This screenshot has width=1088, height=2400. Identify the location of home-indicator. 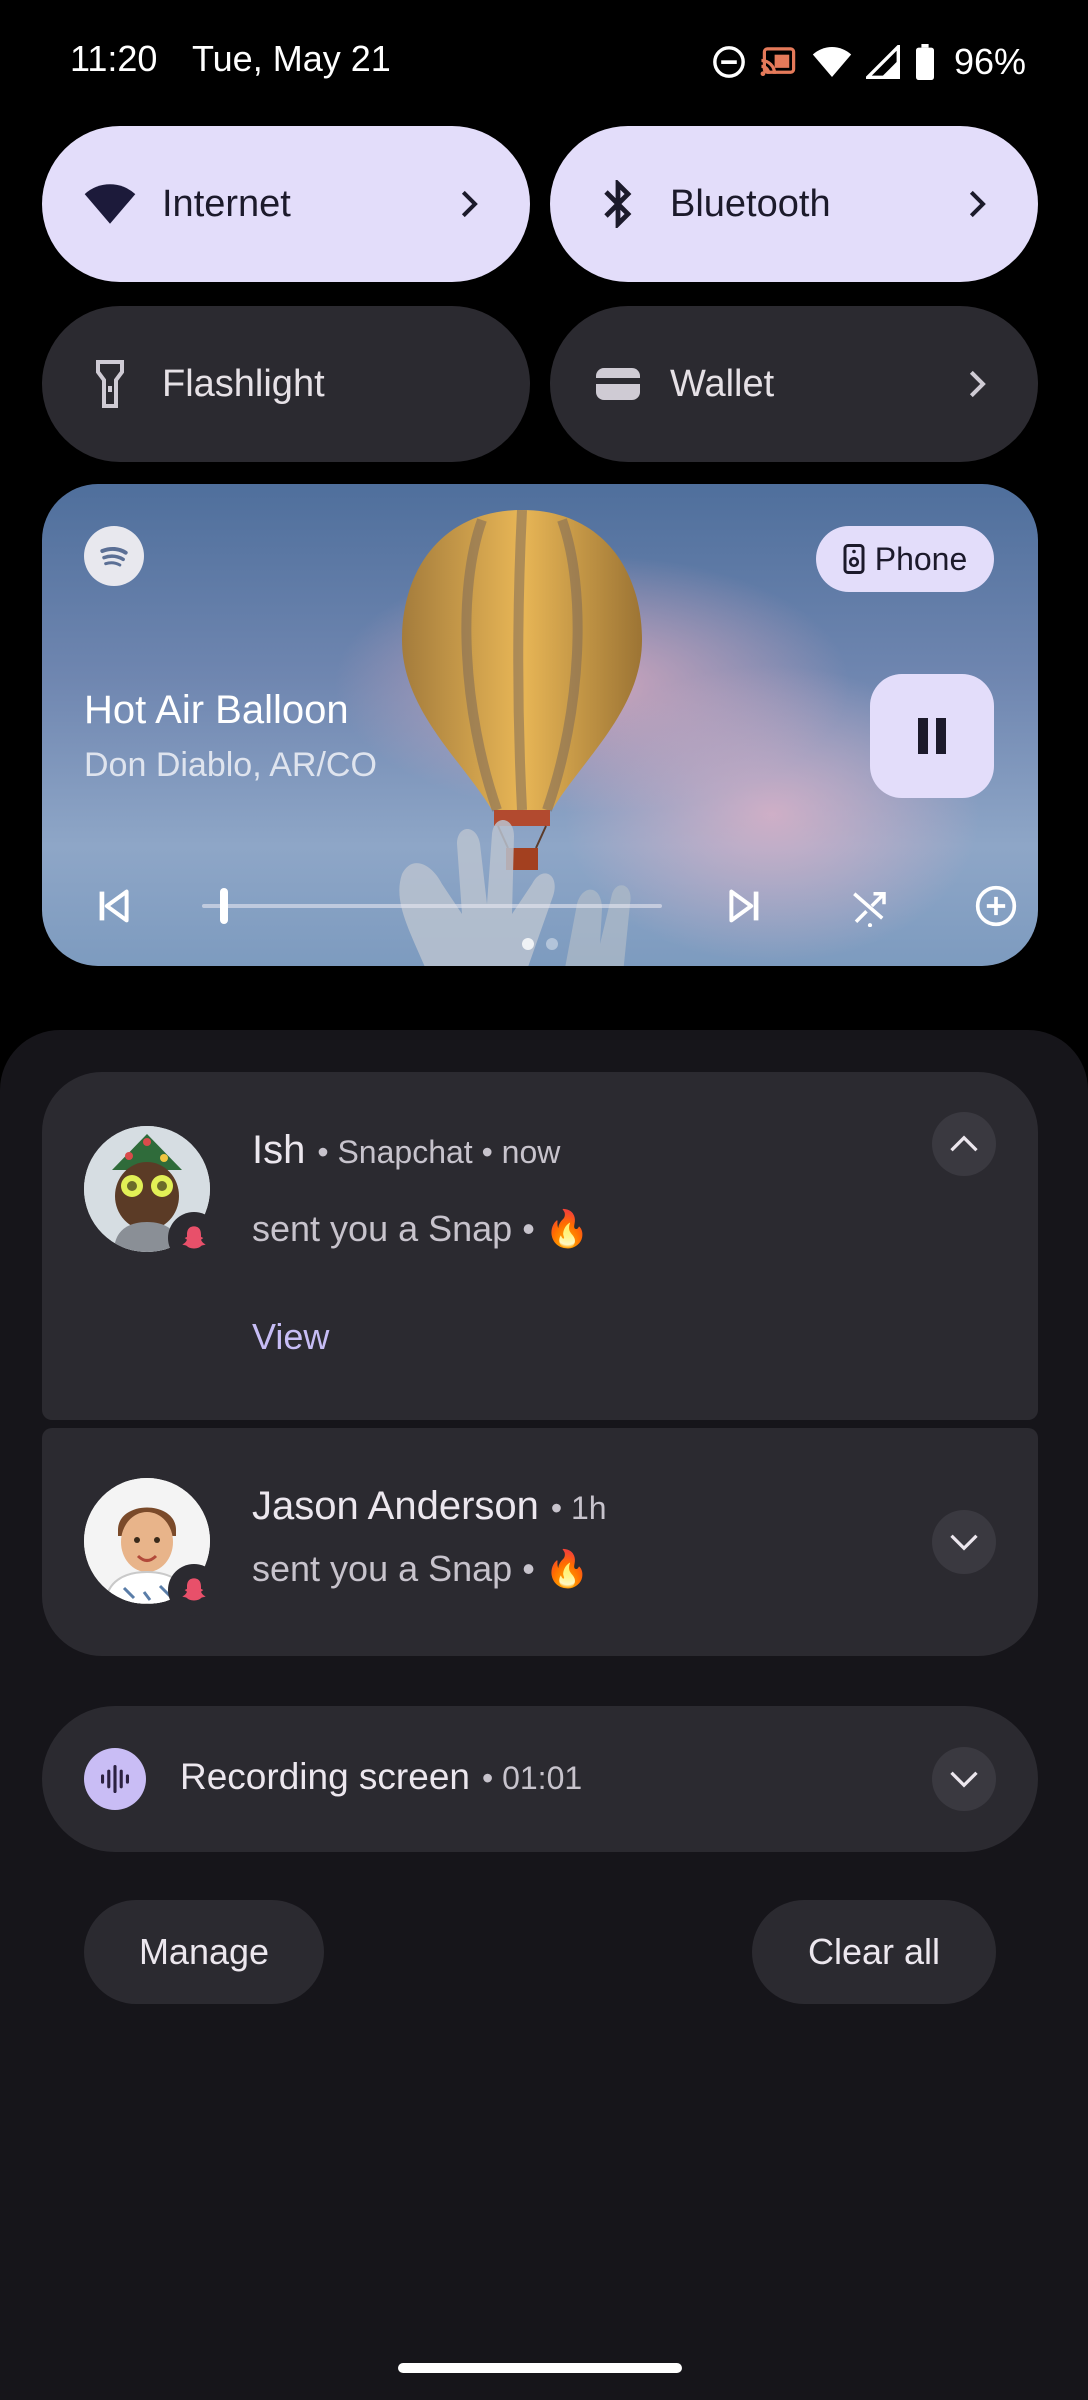
(540, 2368).